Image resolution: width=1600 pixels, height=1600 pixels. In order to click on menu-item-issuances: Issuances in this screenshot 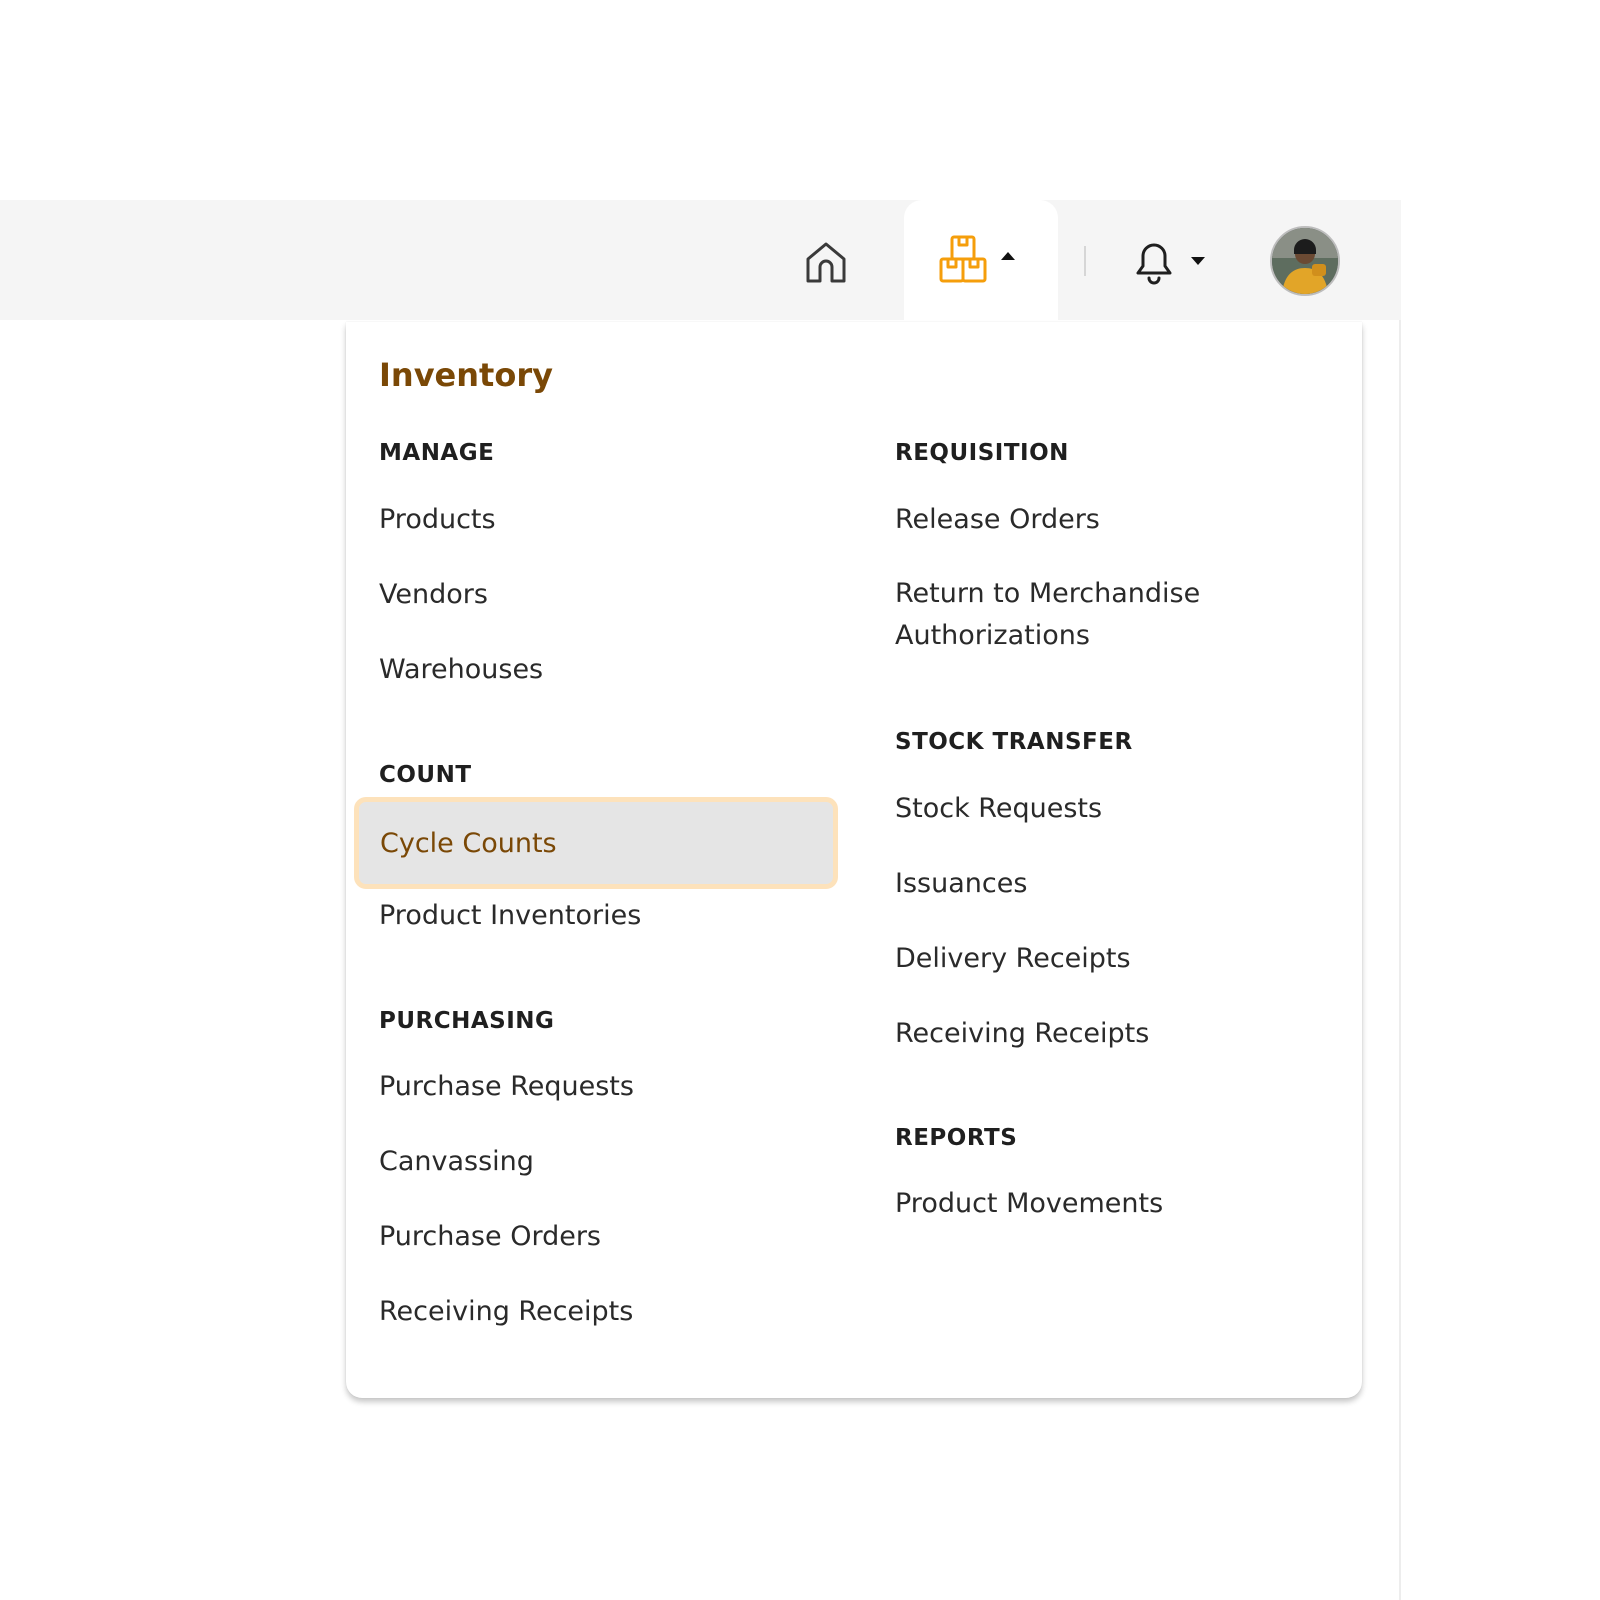, I will do `click(961, 883)`.